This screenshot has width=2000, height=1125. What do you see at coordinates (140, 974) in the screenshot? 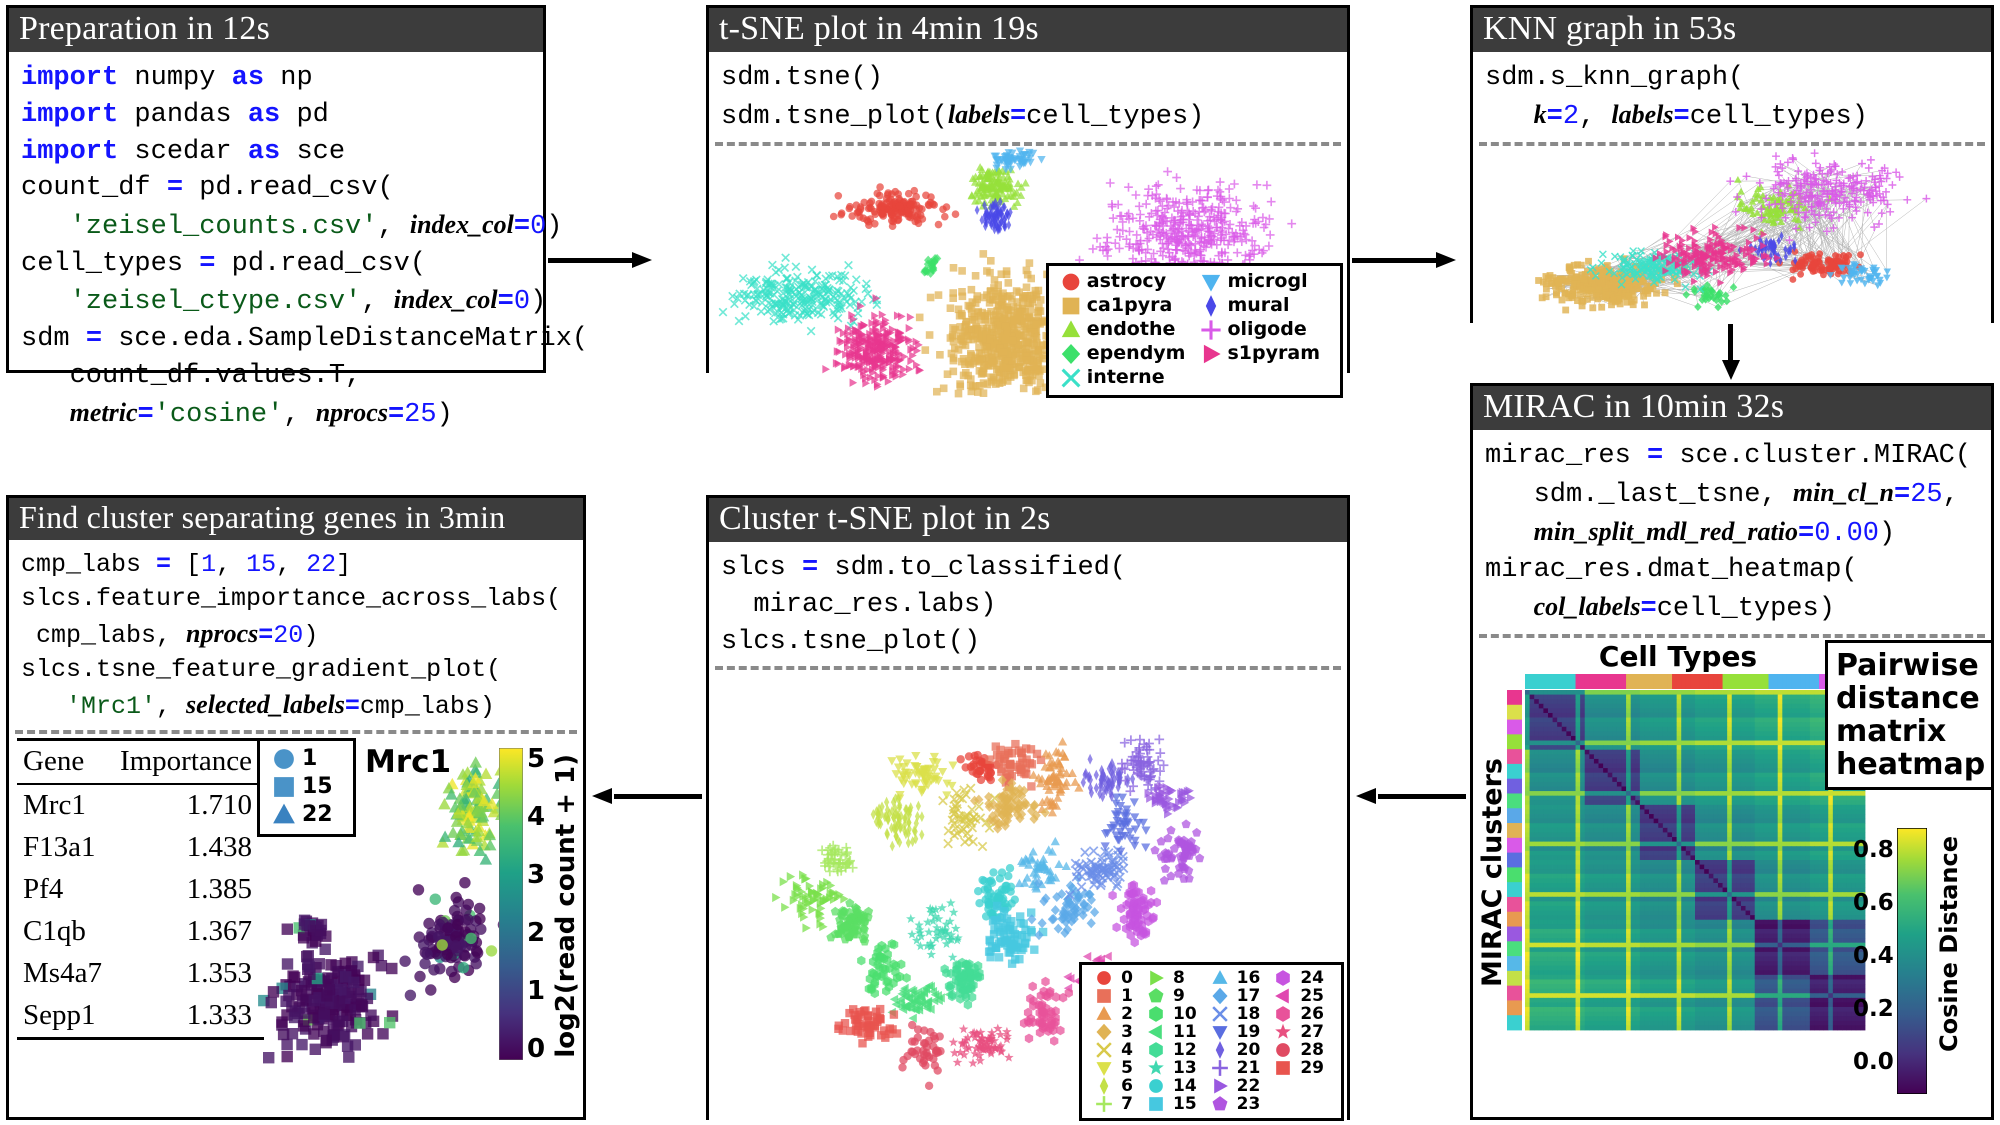
I see `table-row: Ms4a7 1.353` at bounding box center [140, 974].